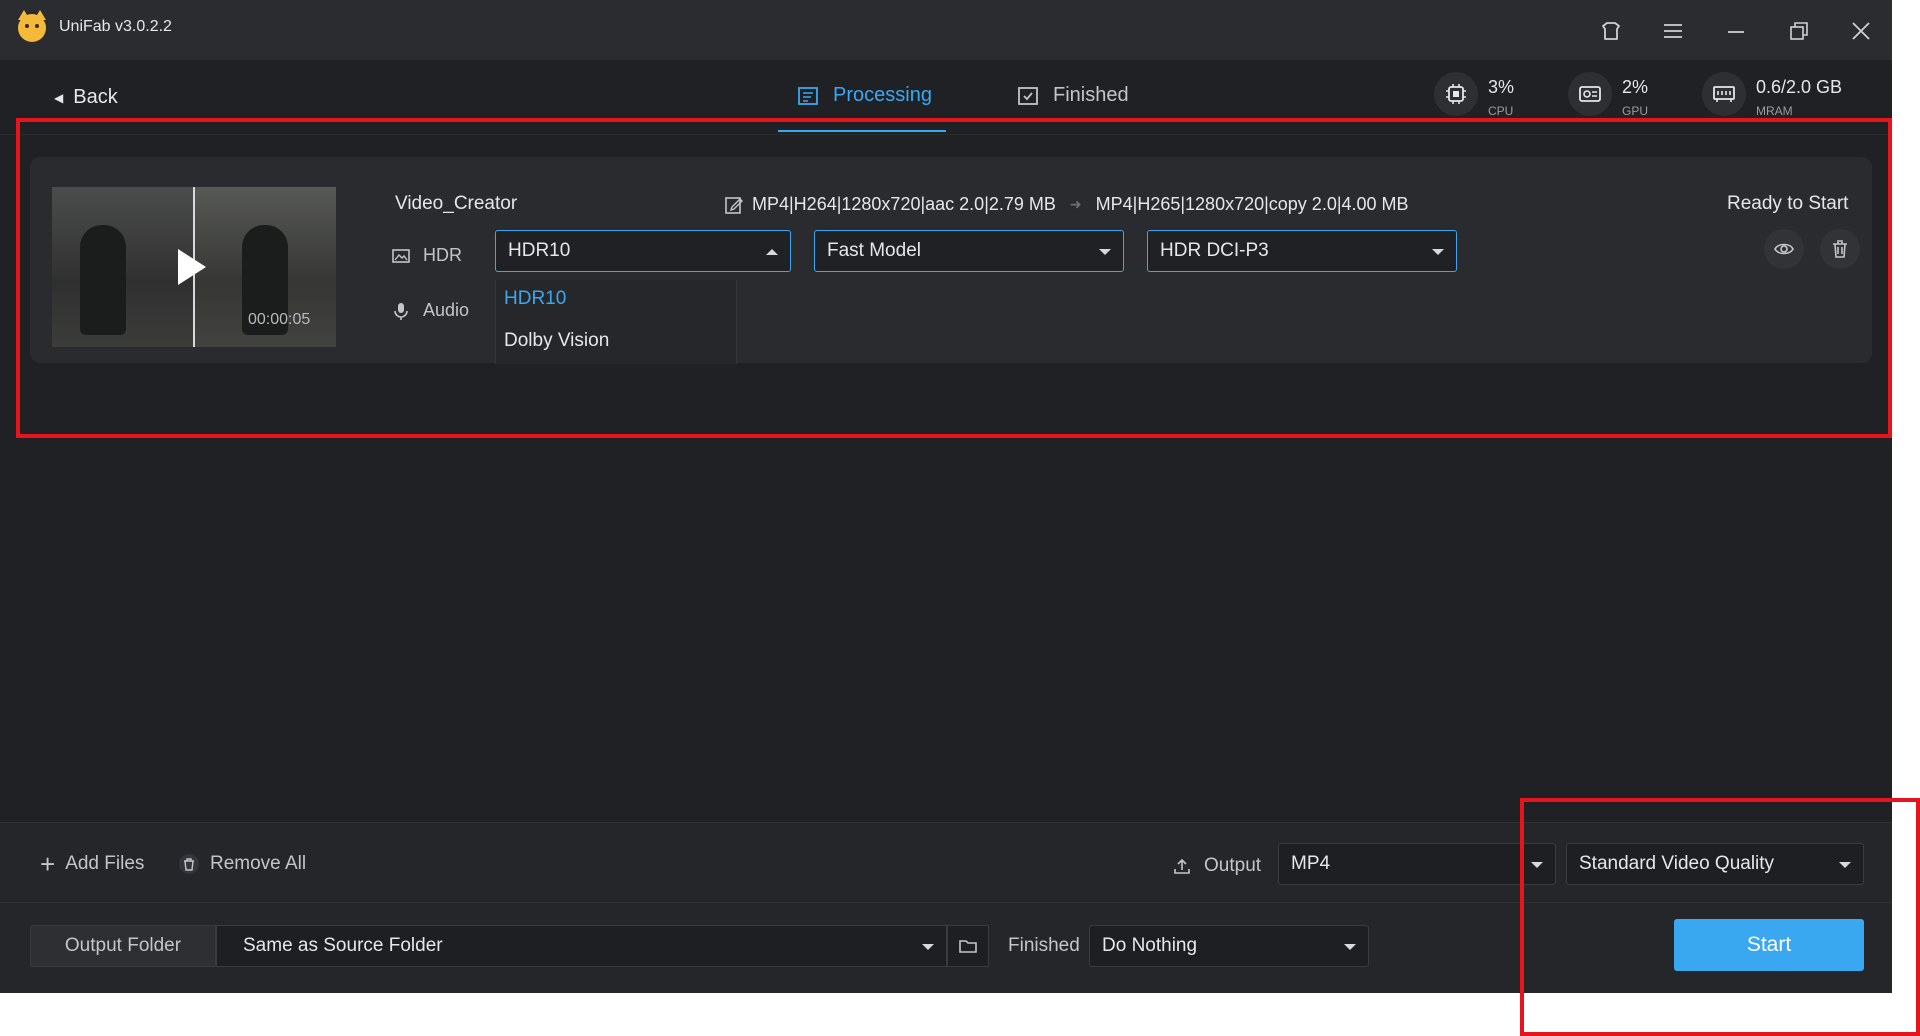 This screenshot has width=1920, height=1036. What do you see at coordinates (115, 26) in the screenshot?
I see `app-title: UniFab v3.0.2.2` at bounding box center [115, 26].